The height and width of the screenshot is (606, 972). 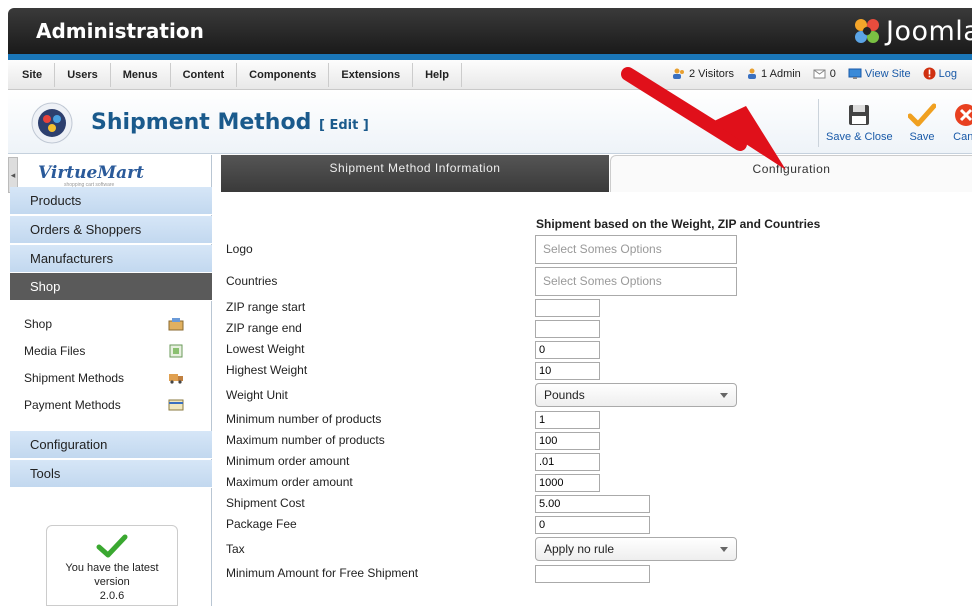 What do you see at coordinates (567, 462) in the screenshot?
I see `min-order-input: .01` at bounding box center [567, 462].